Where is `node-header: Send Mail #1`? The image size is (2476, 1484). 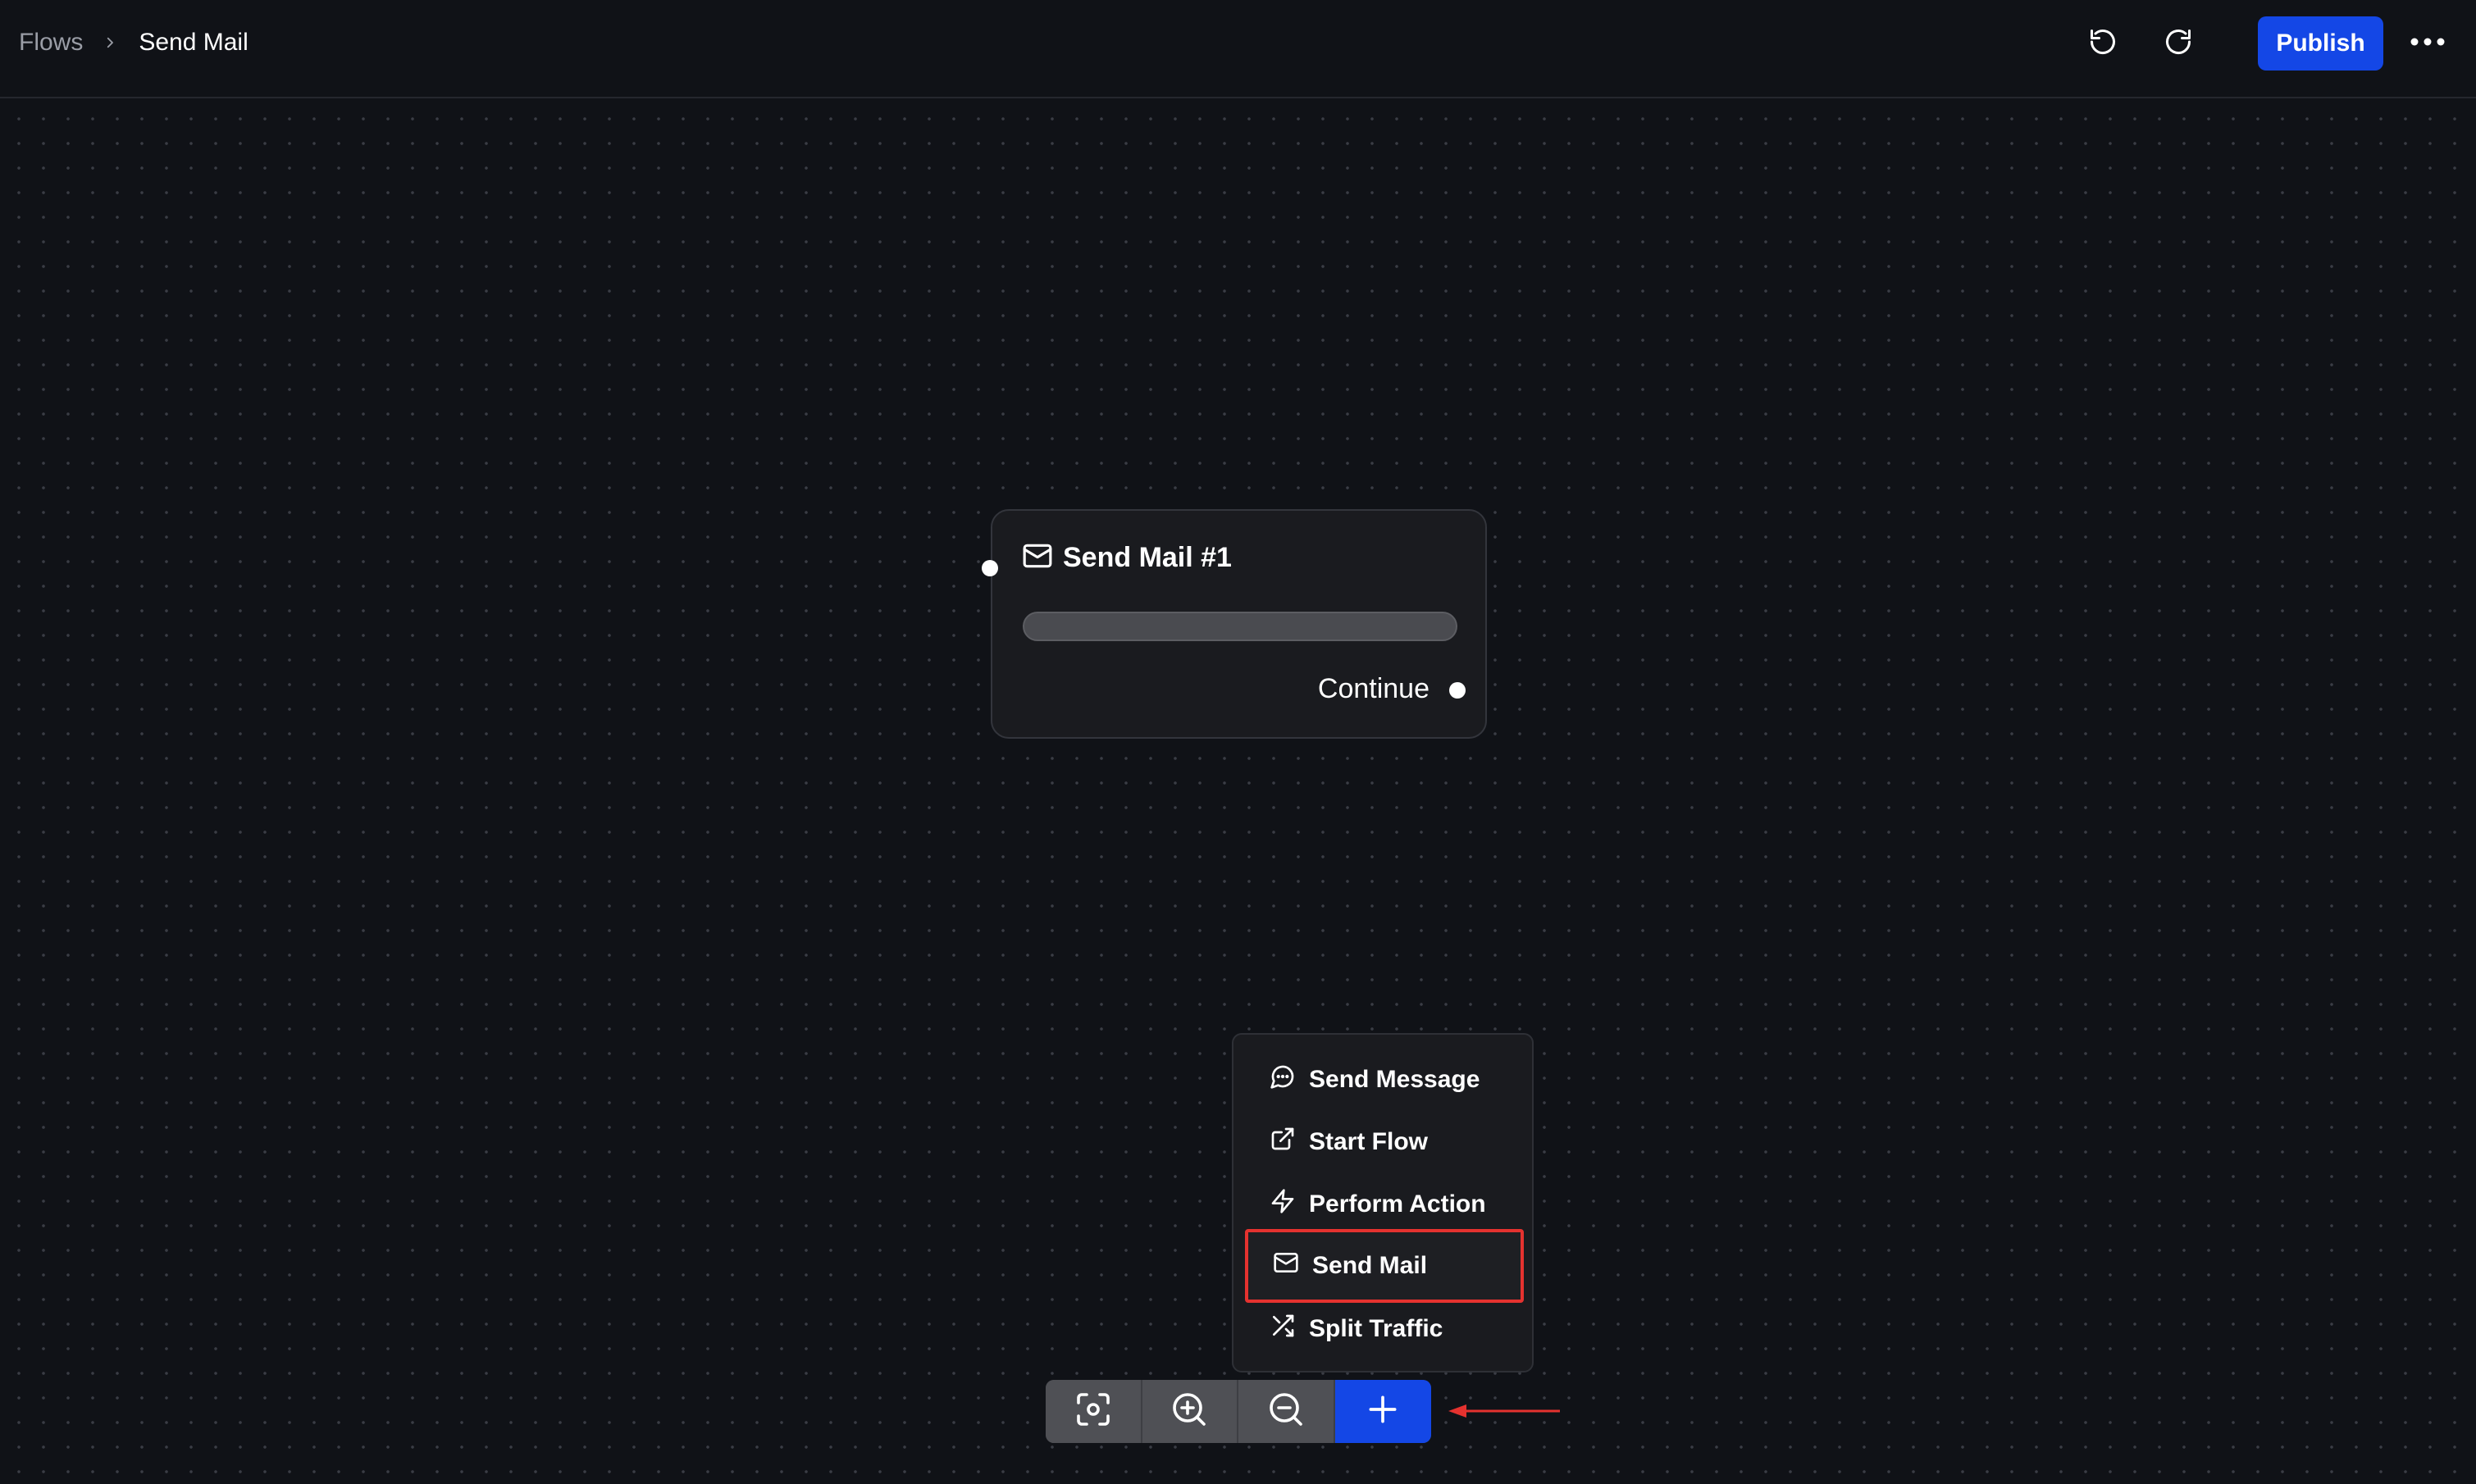
node-header: Send Mail #1 is located at coordinates (1127, 558).